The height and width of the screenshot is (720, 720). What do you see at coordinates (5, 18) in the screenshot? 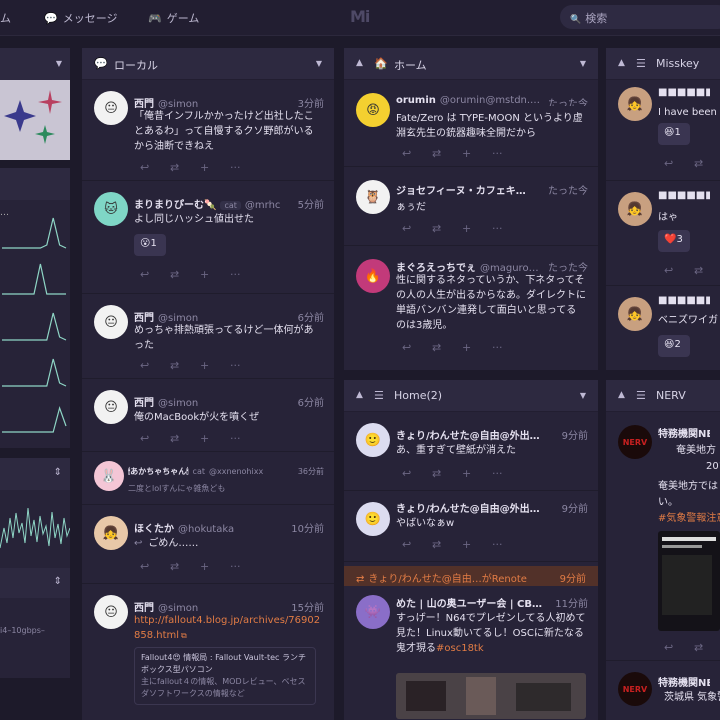
I see `nav-item-home: ム` at bounding box center [5, 18].